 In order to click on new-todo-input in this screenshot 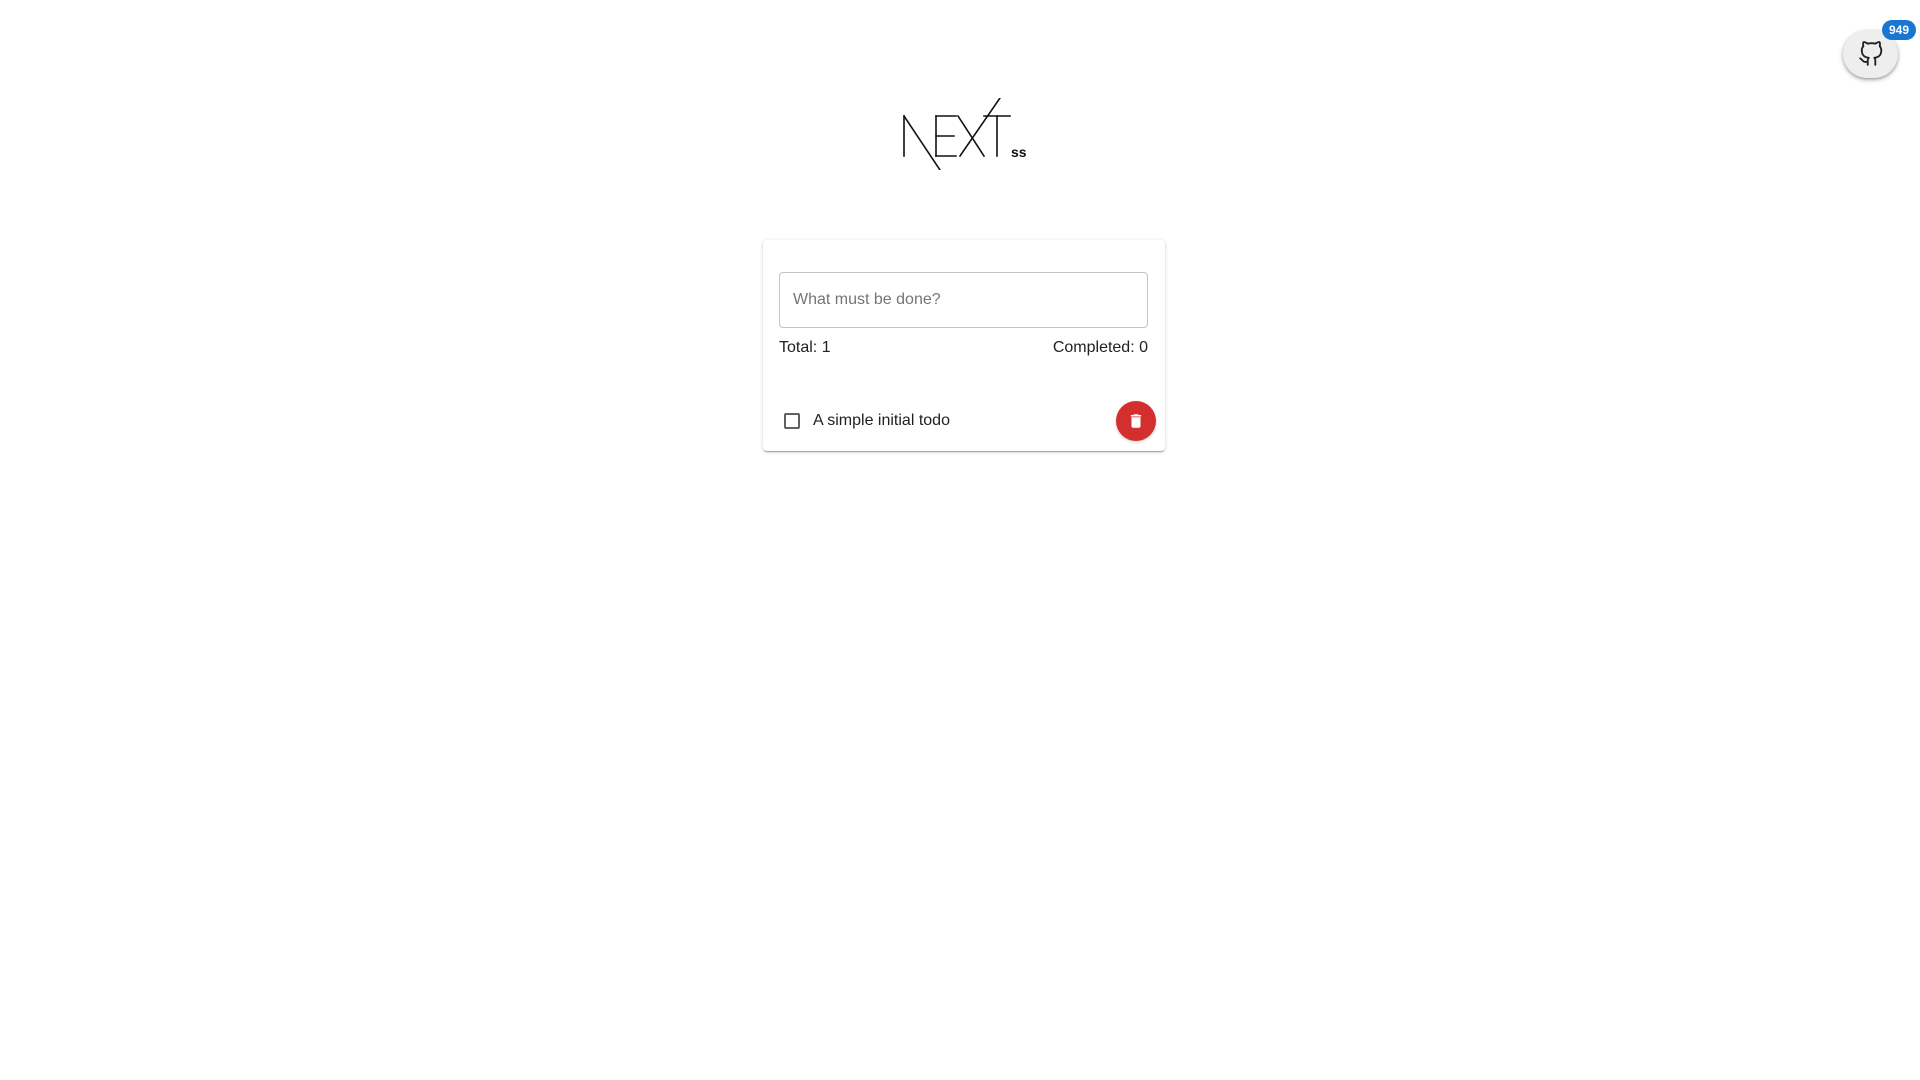, I will do `click(963, 300)`.